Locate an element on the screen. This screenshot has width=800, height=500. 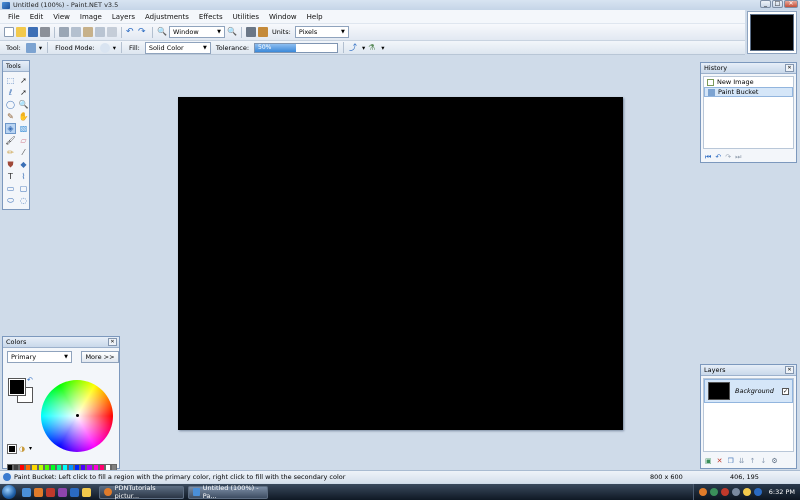
move-layer-up-icon: ↑ is located at coordinates (753, 461).